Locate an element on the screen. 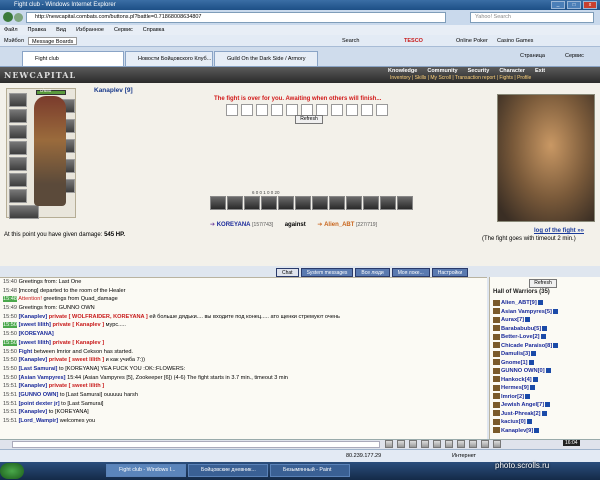 This screenshot has width=600, height=480. search-input: Yahoo! Search is located at coordinates (532, 17).